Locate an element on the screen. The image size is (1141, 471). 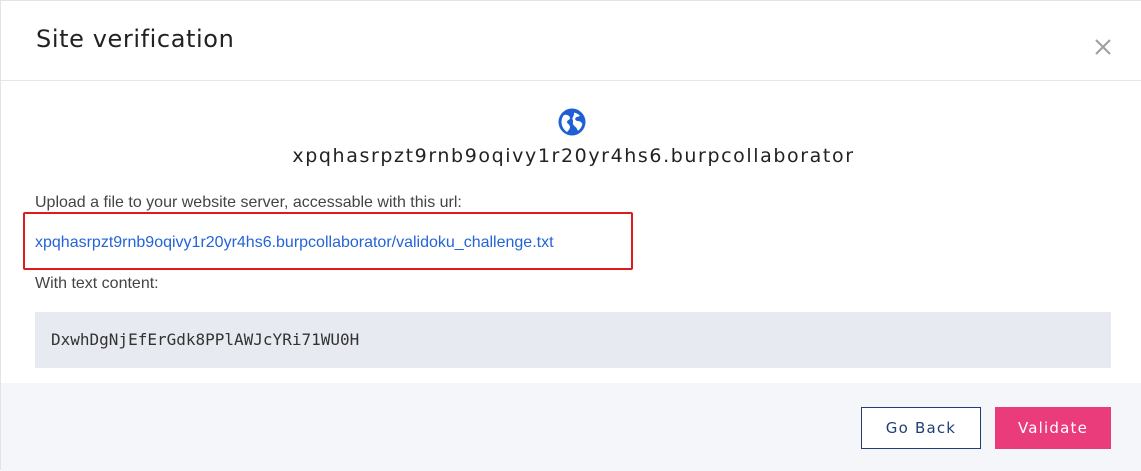
go-back-button: Go Back is located at coordinates (921, 428).